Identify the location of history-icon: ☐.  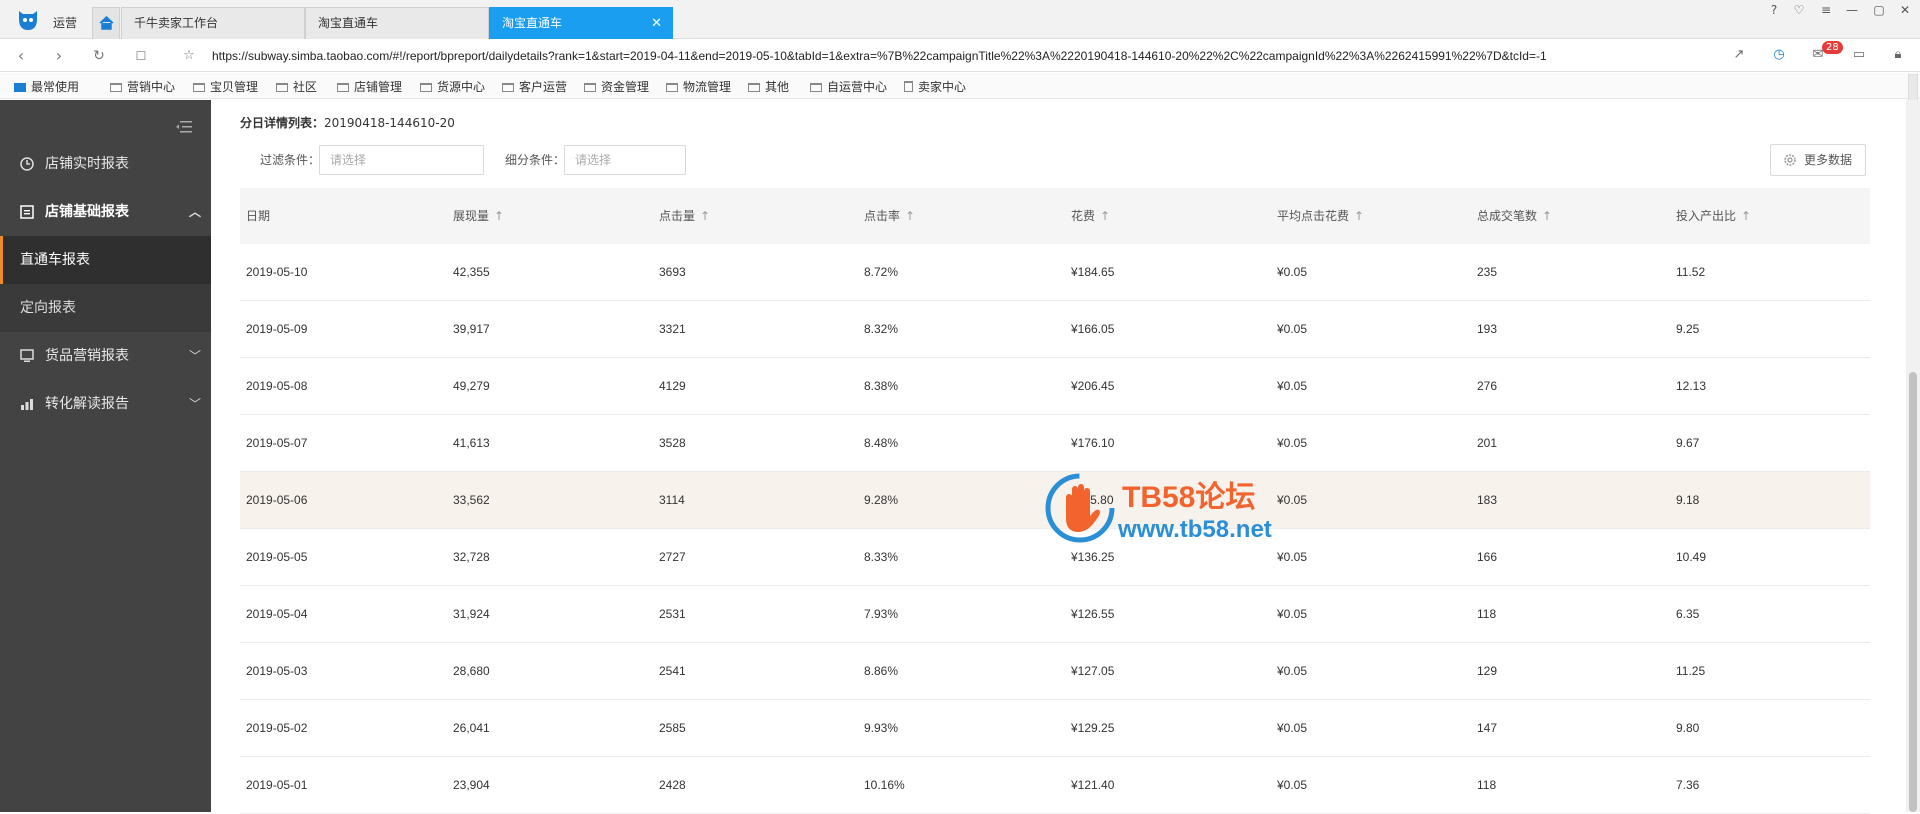
(141, 56).